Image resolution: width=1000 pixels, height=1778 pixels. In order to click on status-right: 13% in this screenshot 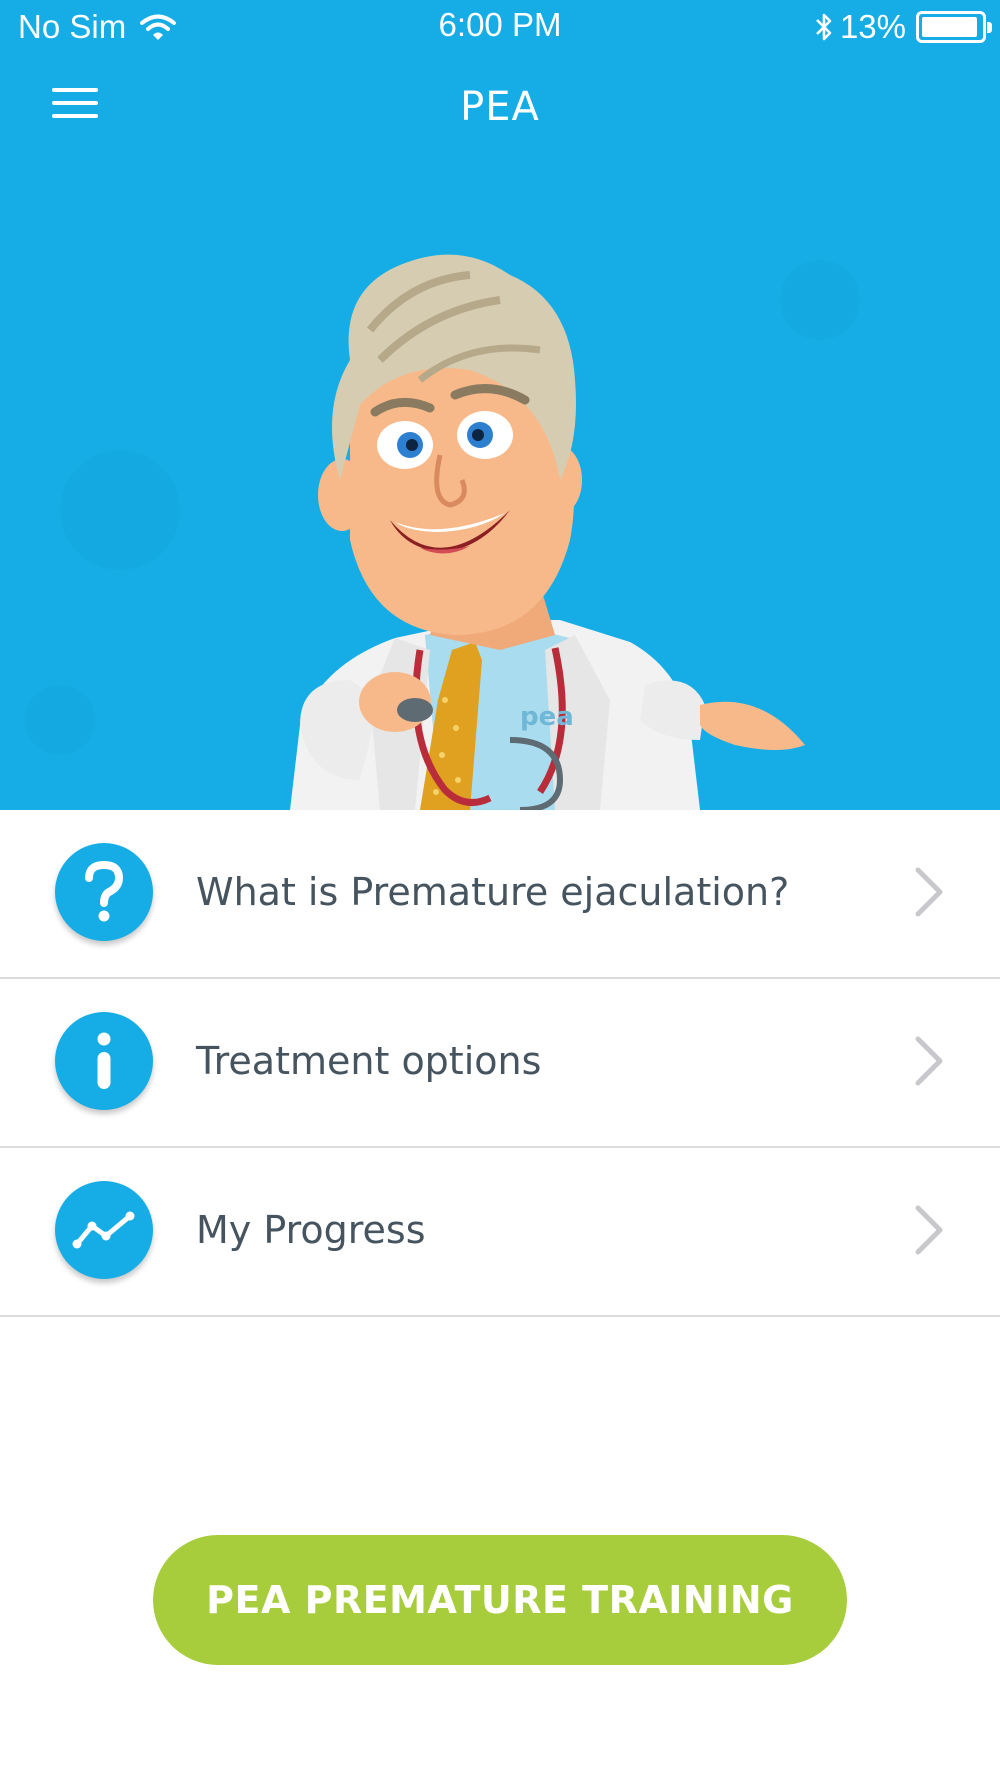, I will do `click(903, 27)`.